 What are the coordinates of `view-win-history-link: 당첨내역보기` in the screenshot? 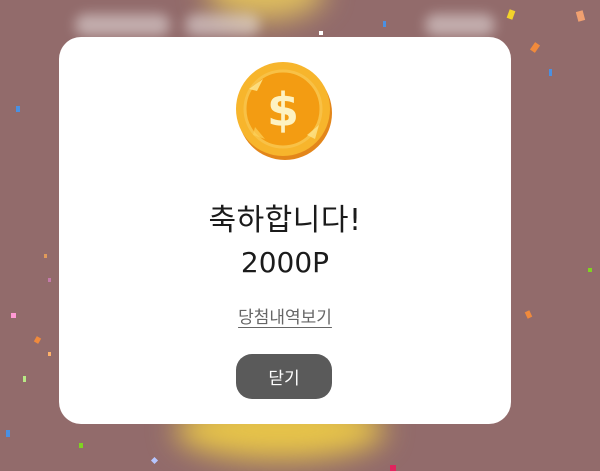 It's located at (285, 318).